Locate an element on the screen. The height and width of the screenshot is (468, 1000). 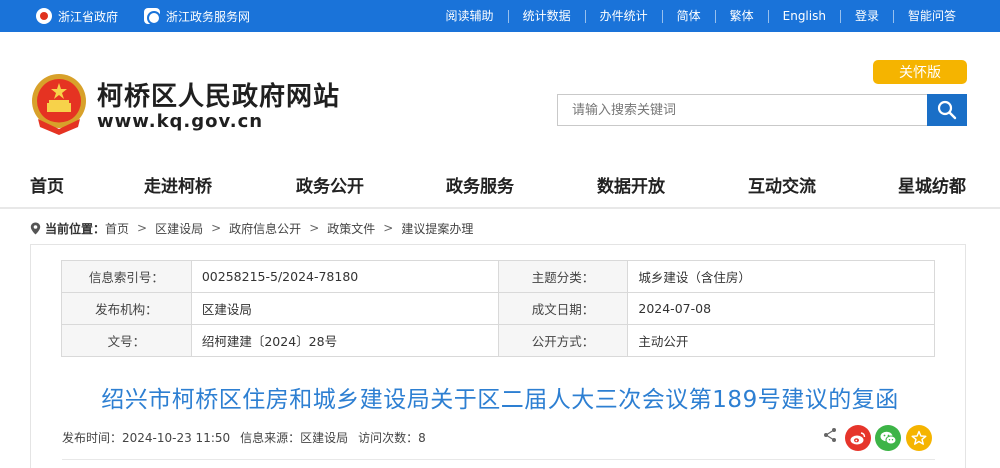
smart-qa-link: 智能问答 is located at coordinates (931, 16).